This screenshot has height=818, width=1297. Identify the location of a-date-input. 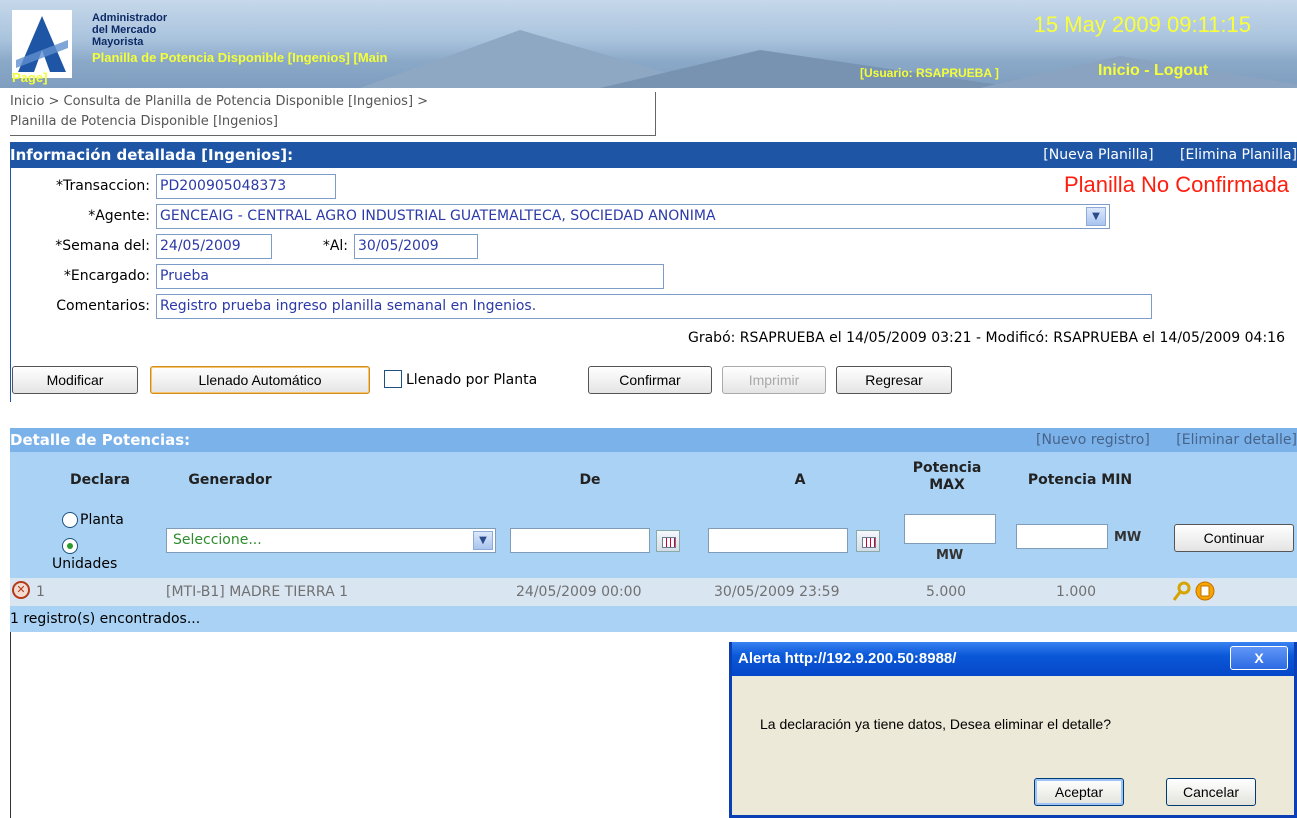
(778, 540).